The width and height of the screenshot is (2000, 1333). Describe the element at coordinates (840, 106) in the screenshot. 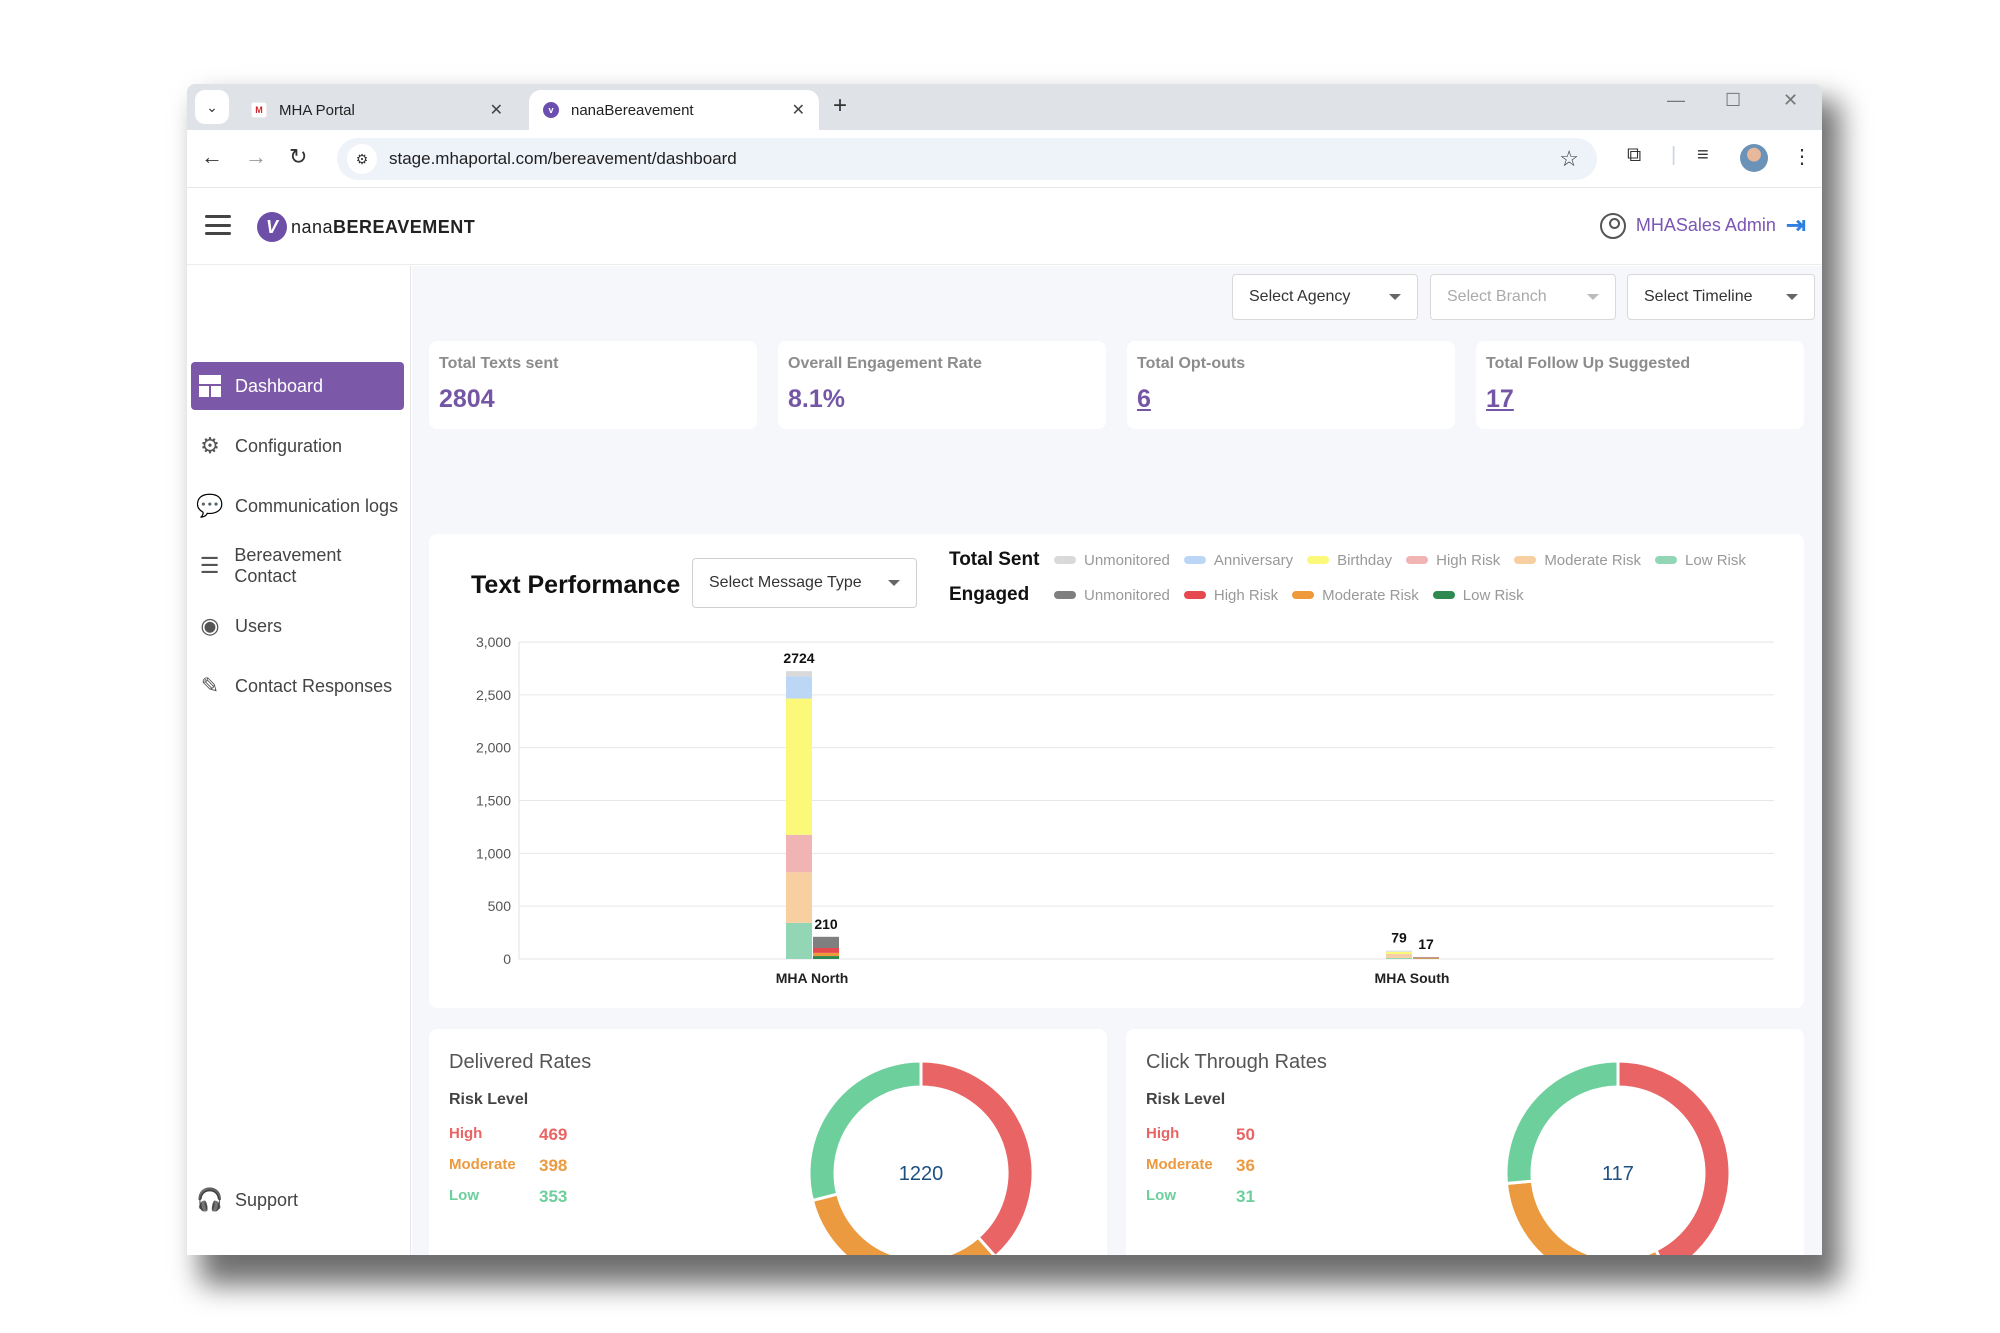

I see `new-tab-button: +` at that location.